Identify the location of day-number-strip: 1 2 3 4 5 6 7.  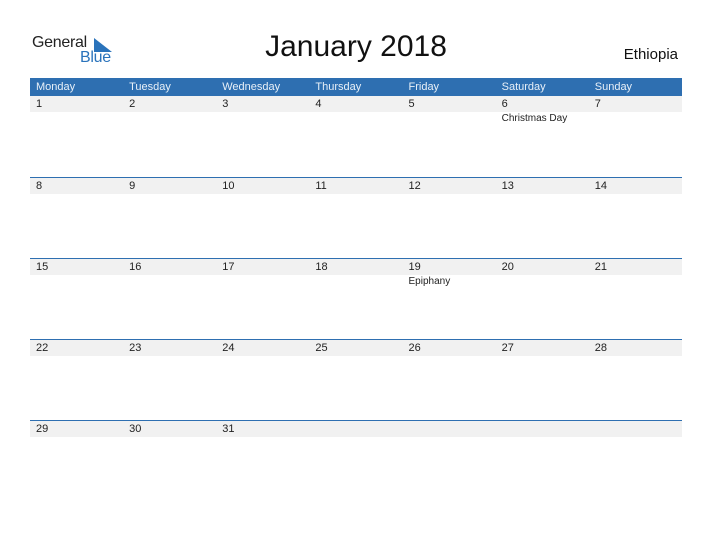
(356, 104).